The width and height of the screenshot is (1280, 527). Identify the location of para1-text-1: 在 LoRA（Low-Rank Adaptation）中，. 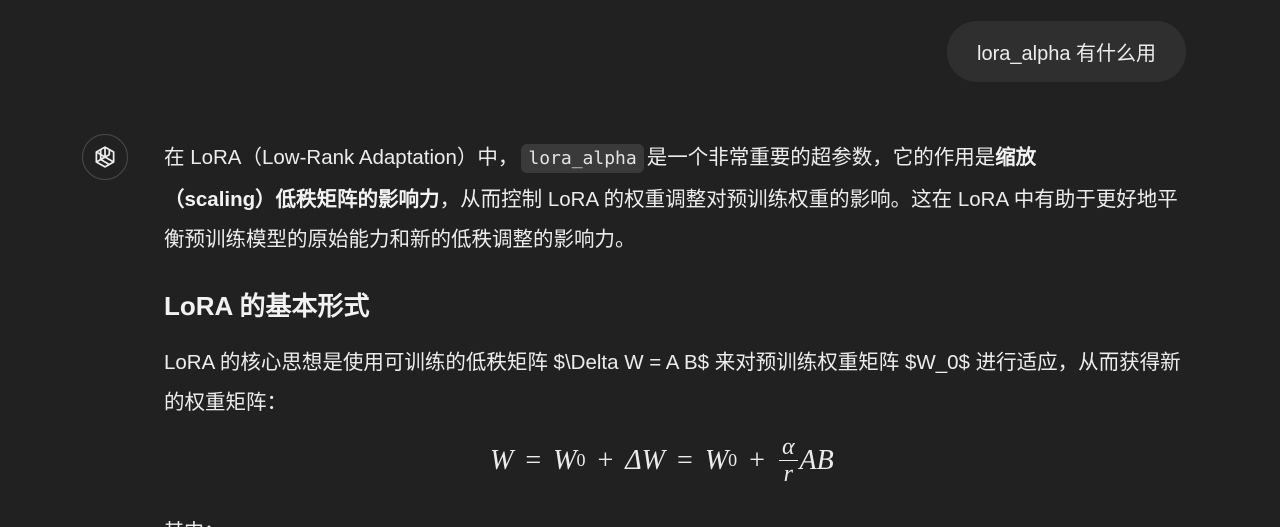
(341, 157).